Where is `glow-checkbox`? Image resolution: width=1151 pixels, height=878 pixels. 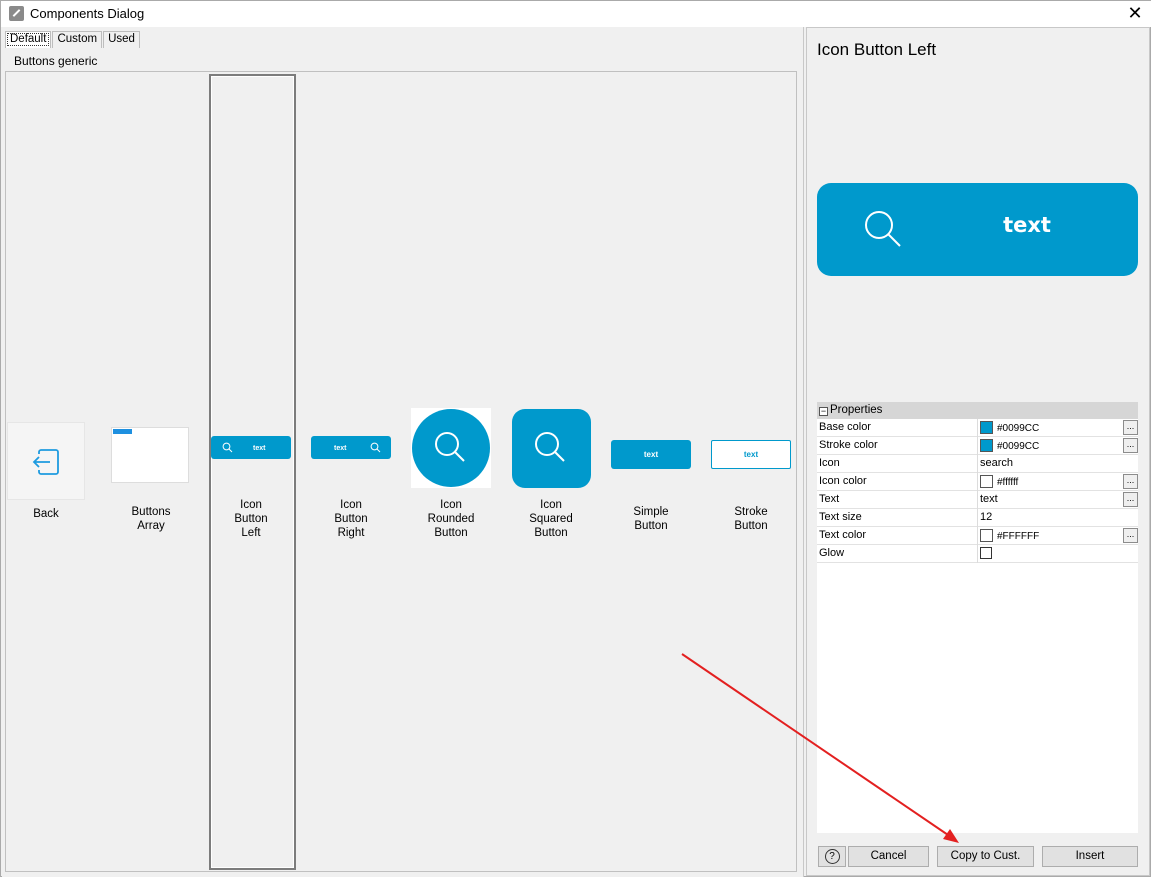 glow-checkbox is located at coordinates (986, 553).